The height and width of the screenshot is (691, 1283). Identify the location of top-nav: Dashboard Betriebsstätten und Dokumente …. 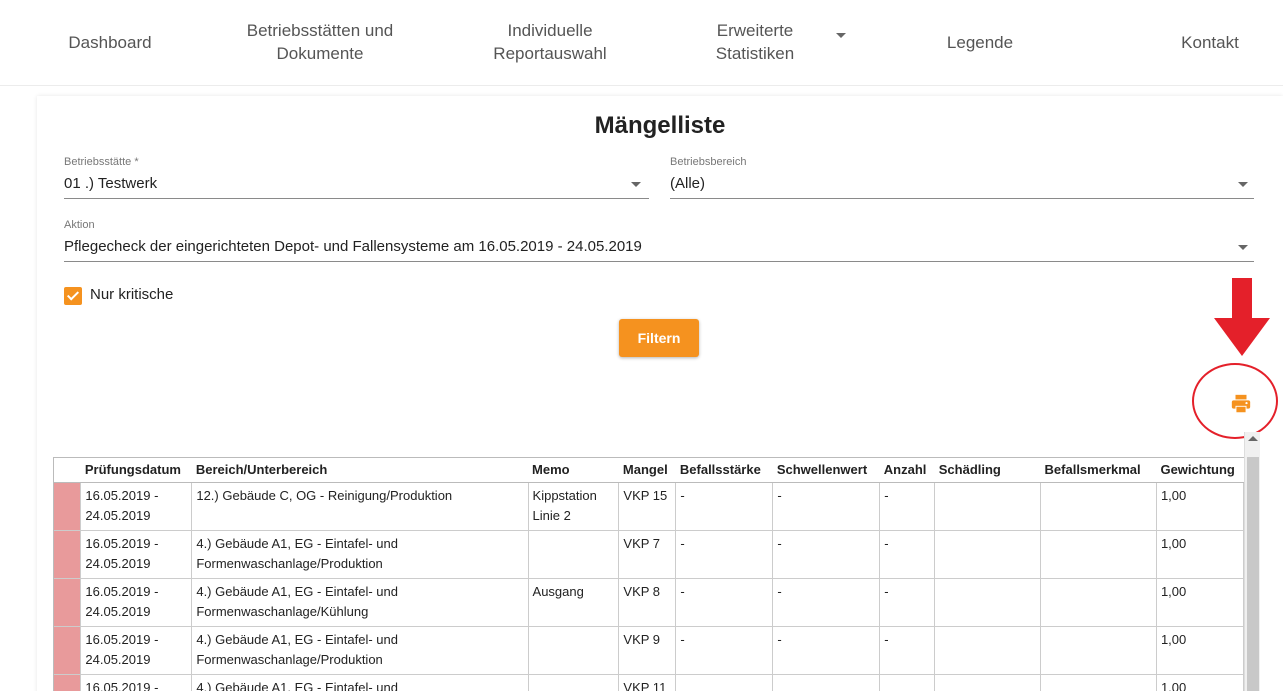
(641, 43).